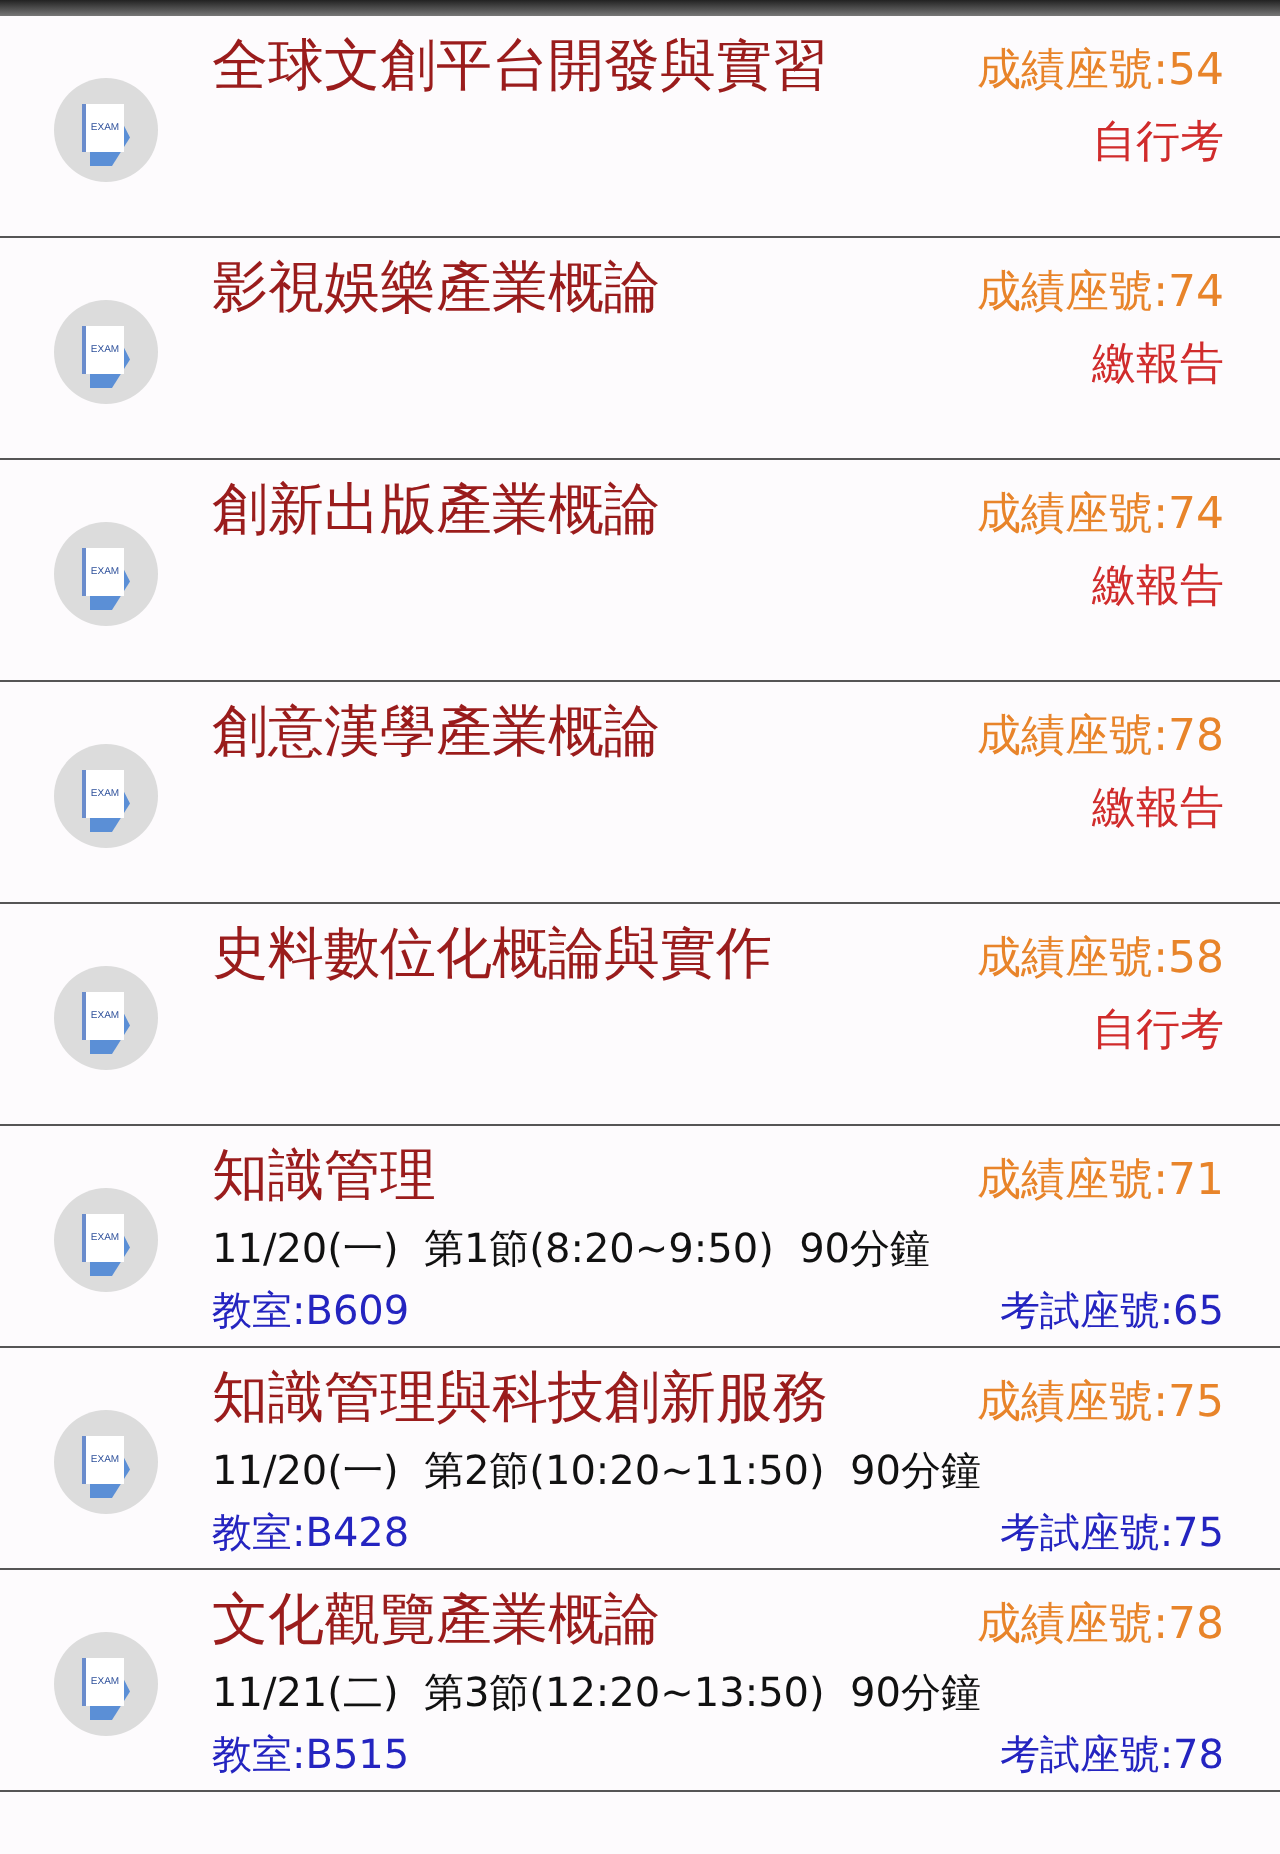 Image resolution: width=1280 pixels, height=1854 pixels. What do you see at coordinates (597, 1693) in the screenshot?
I see `exam-time: 11/21(二) 第3節(12:20~13:50) 90分鐘` at bounding box center [597, 1693].